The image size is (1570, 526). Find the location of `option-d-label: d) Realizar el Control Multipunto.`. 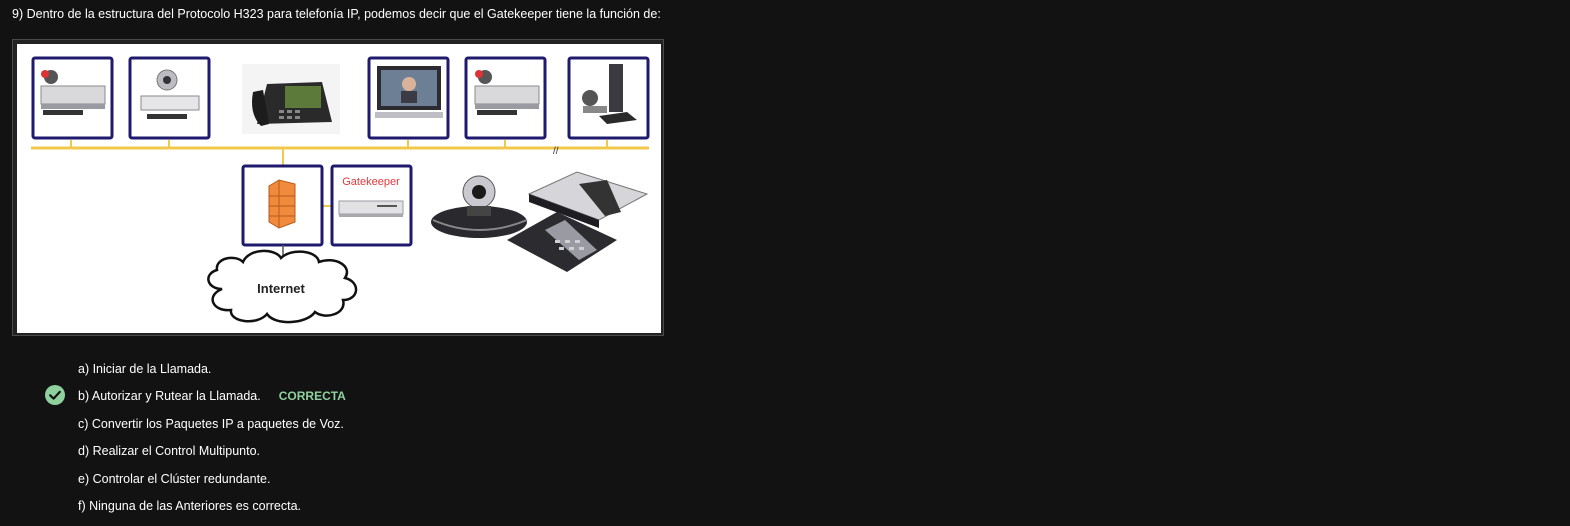

option-d-label: d) Realizar el Control Multipunto. is located at coordinates (169, 451).